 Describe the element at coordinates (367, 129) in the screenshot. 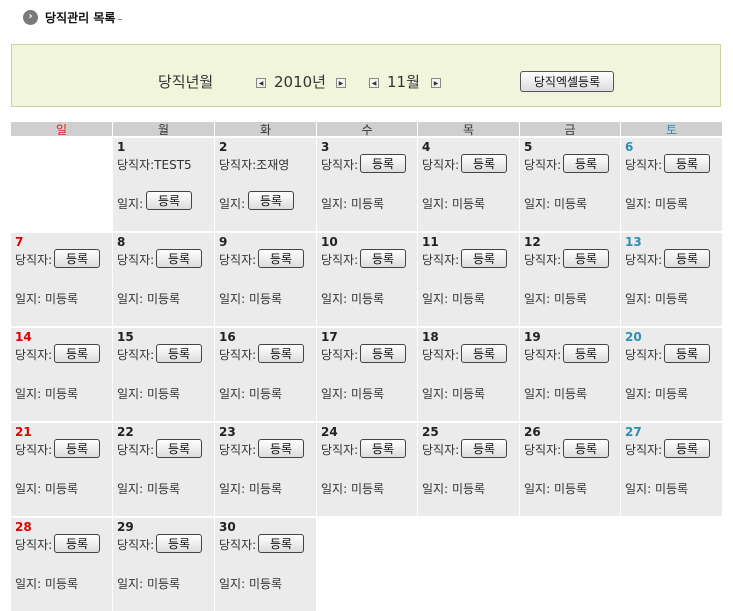

I see `weekday-header-wed: 수` at that location.